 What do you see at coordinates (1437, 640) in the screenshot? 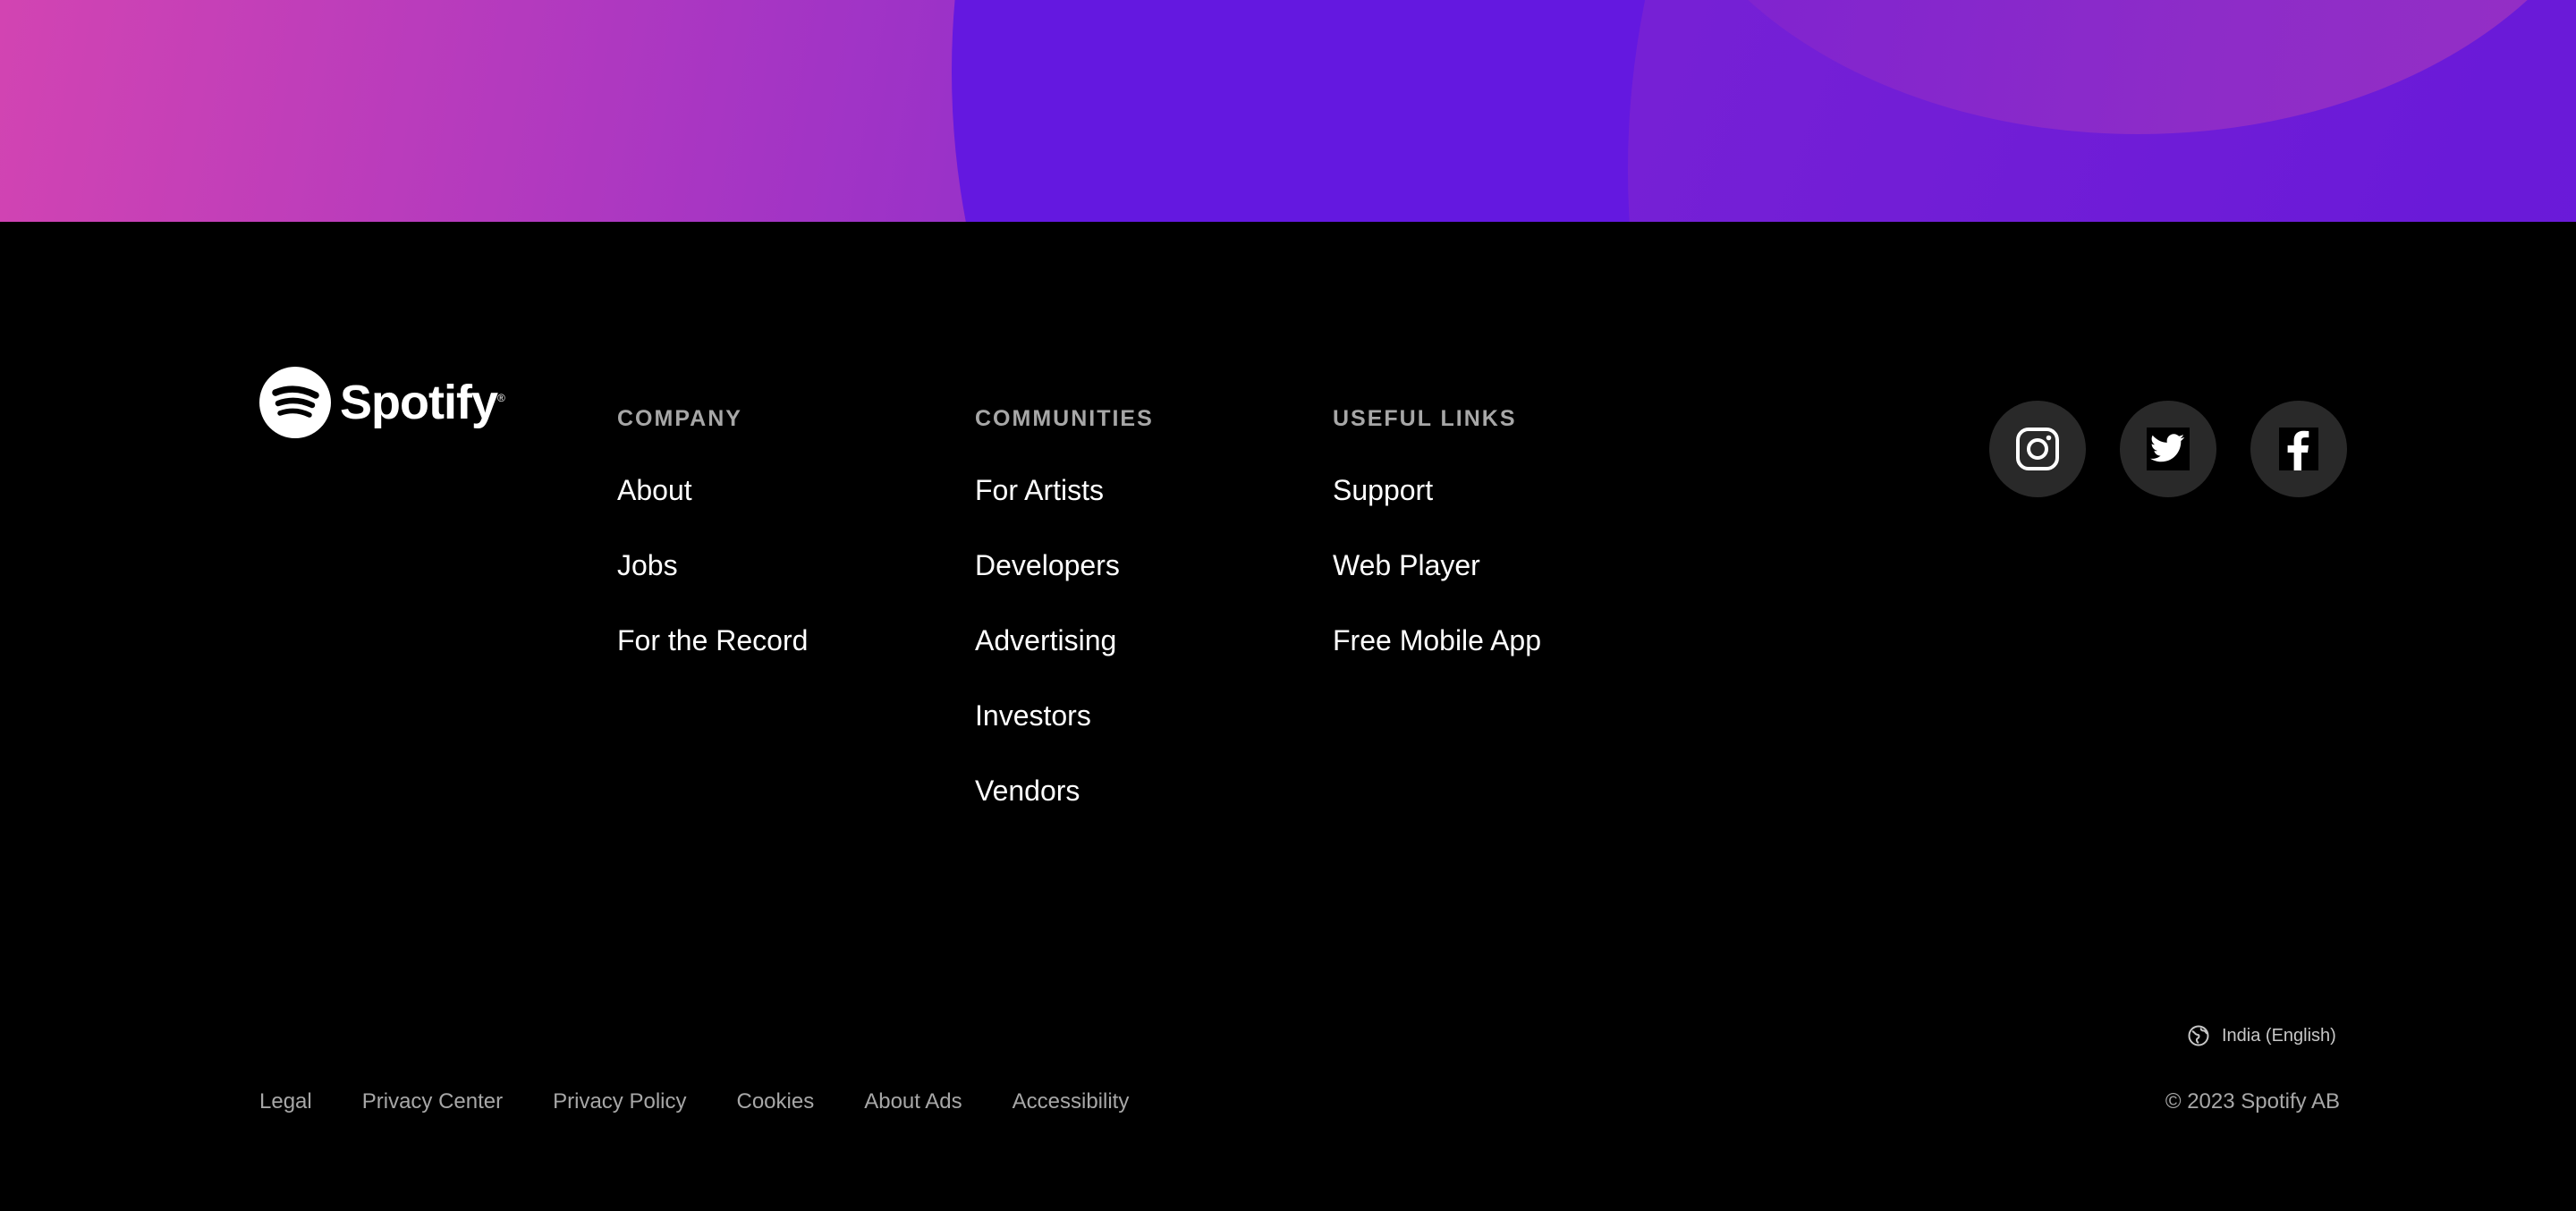
I see `footer-link-free-mobile-app: Free Mobile App` at bounding box center [1437, 640].